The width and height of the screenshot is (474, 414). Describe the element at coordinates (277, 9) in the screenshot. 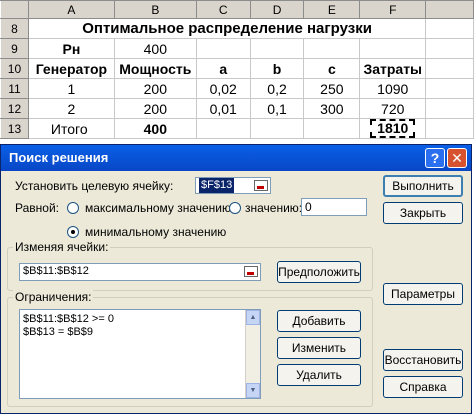

I see `column-header-d: D` at that location.